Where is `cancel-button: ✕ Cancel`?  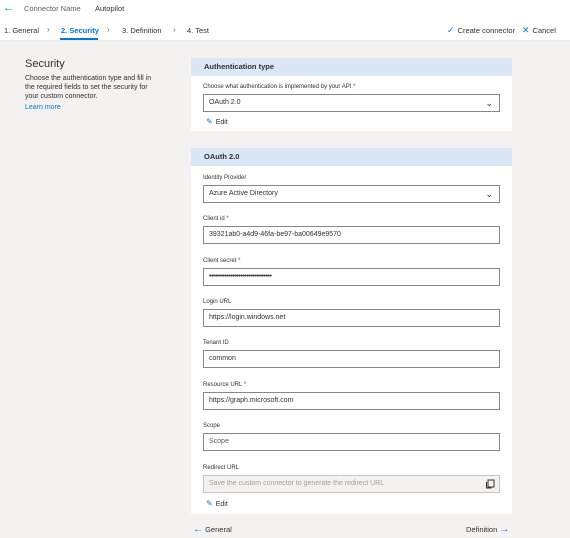
cancel-button: ✕ Cancel is located at coordinates (539, 30).